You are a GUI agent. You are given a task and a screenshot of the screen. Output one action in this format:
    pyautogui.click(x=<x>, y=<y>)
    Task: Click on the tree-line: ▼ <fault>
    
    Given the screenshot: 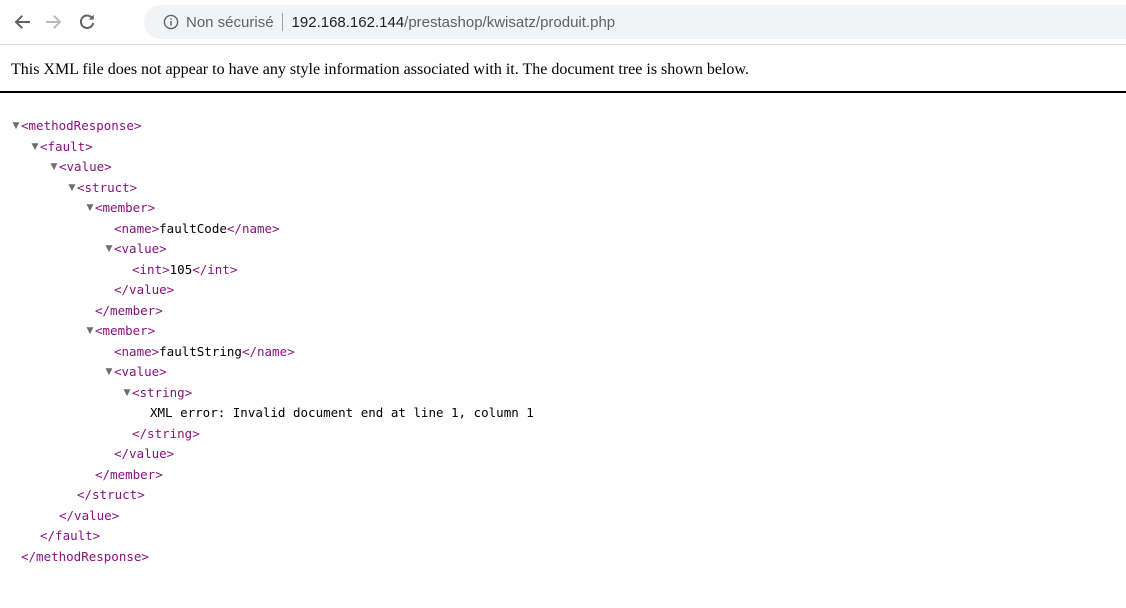 What is the action you would take?
    pyautogui.click(x=563, y=147)
    